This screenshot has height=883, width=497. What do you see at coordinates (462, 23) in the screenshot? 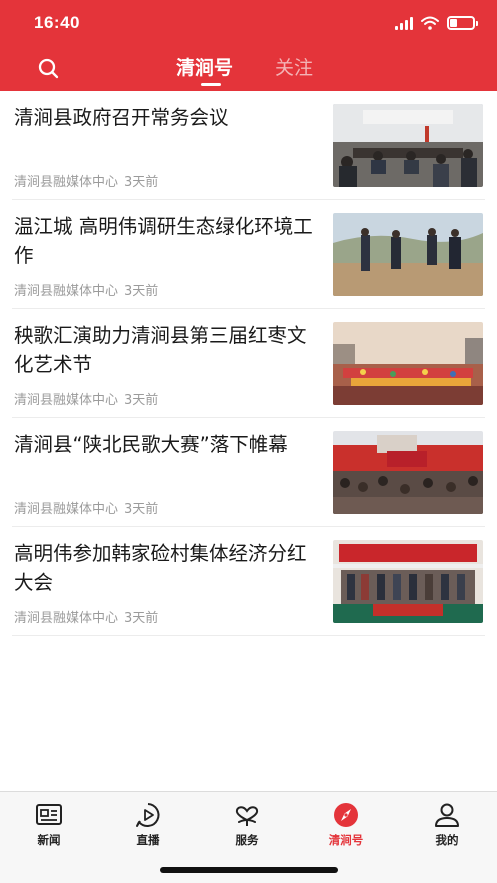
I see `battery-icon` at bounding box center [462, 23].